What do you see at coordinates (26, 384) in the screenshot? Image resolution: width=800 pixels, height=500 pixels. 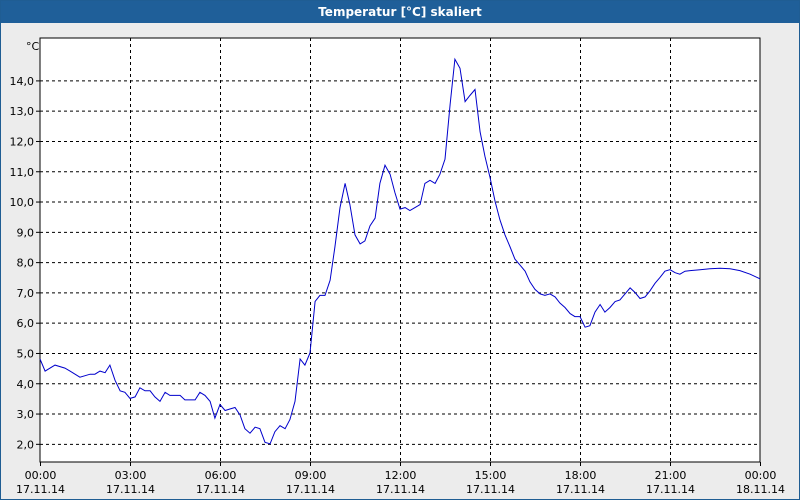 I see `y-tick-label: 4,0` at bounding box center [26, 384].